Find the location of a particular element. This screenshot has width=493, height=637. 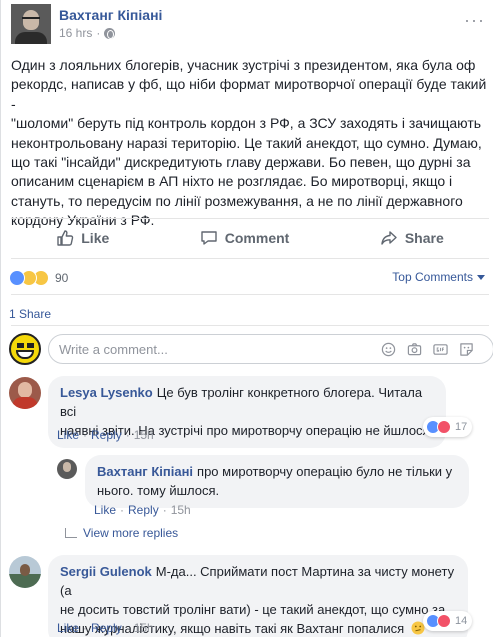

like-label: Like is located at coordinates (95, 238).